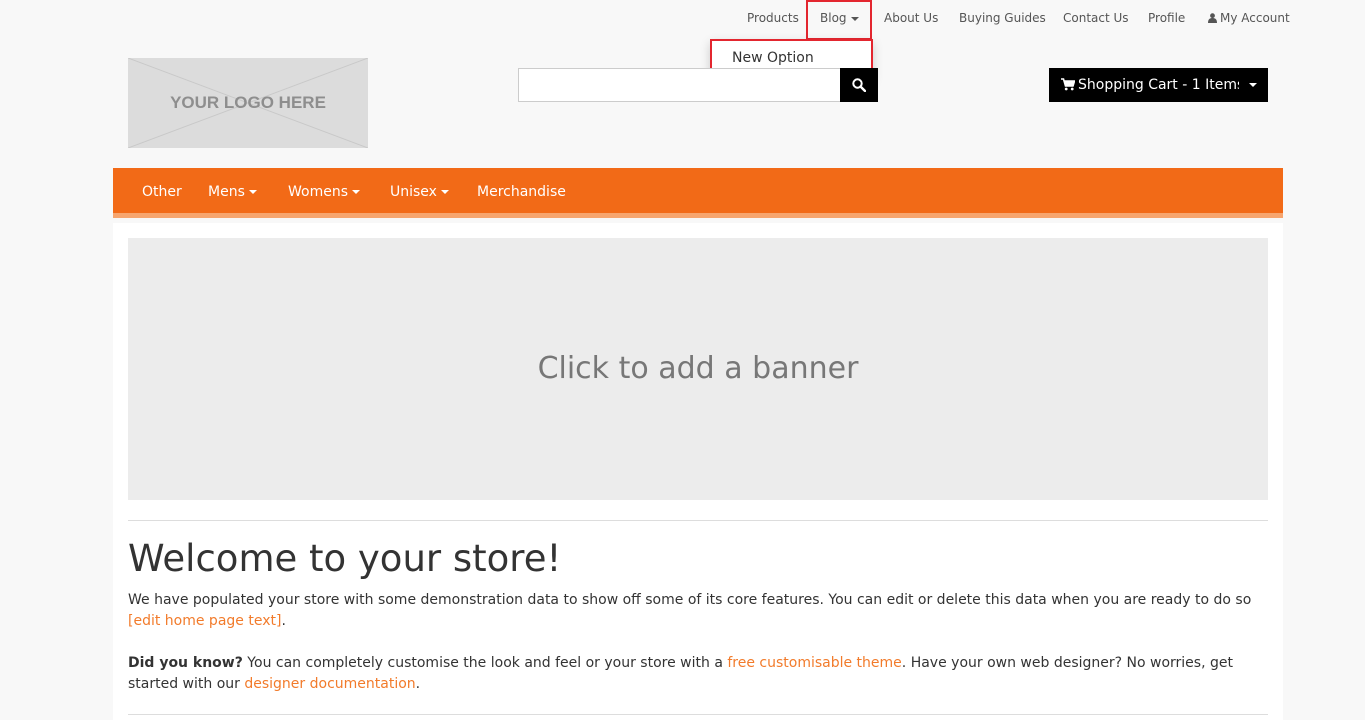 Image resolution: width=1365 pixels, height=720 pixels. Describe the element at coordinates (418, 684) in the screenshot. I see `did-you-know-end: .` at that location.